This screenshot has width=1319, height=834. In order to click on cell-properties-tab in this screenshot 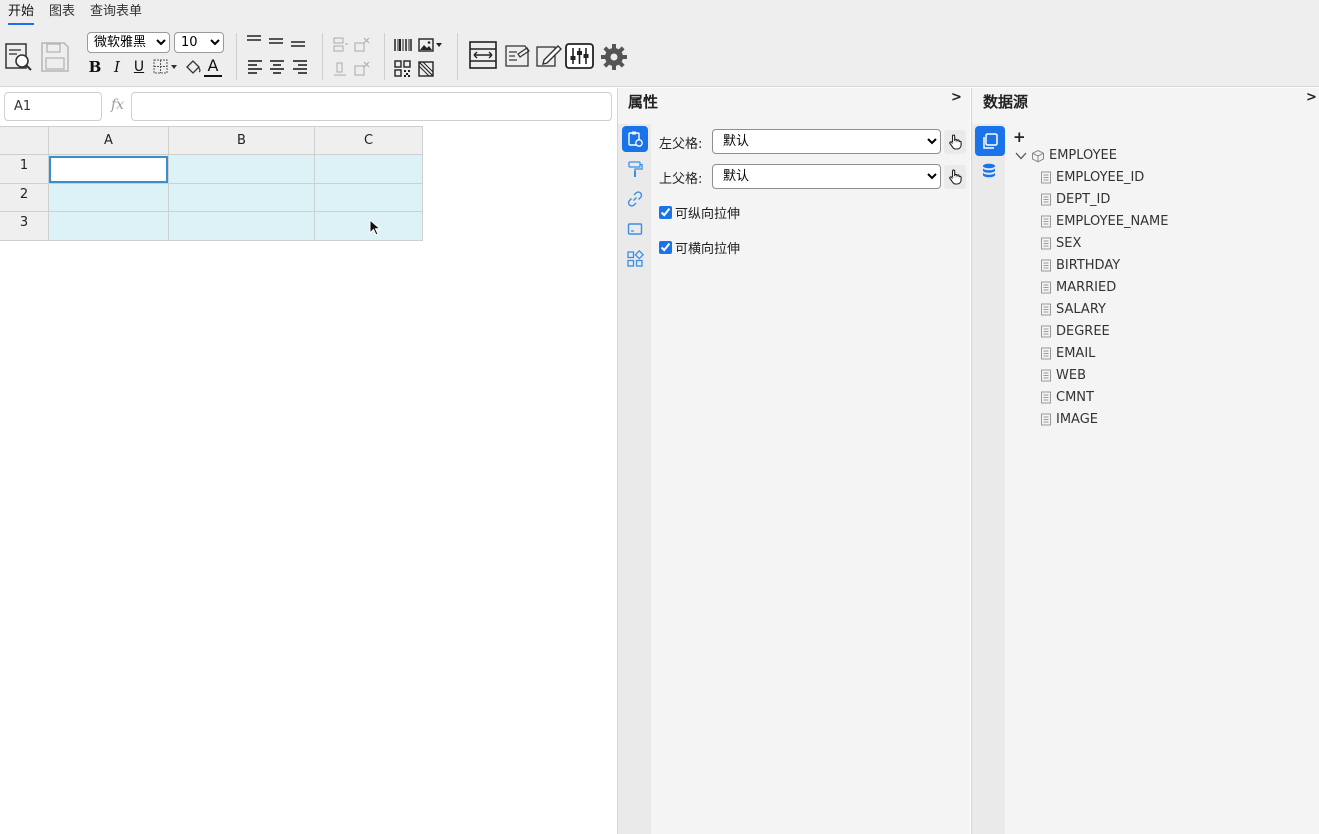, I will do `click(635, 139)`.